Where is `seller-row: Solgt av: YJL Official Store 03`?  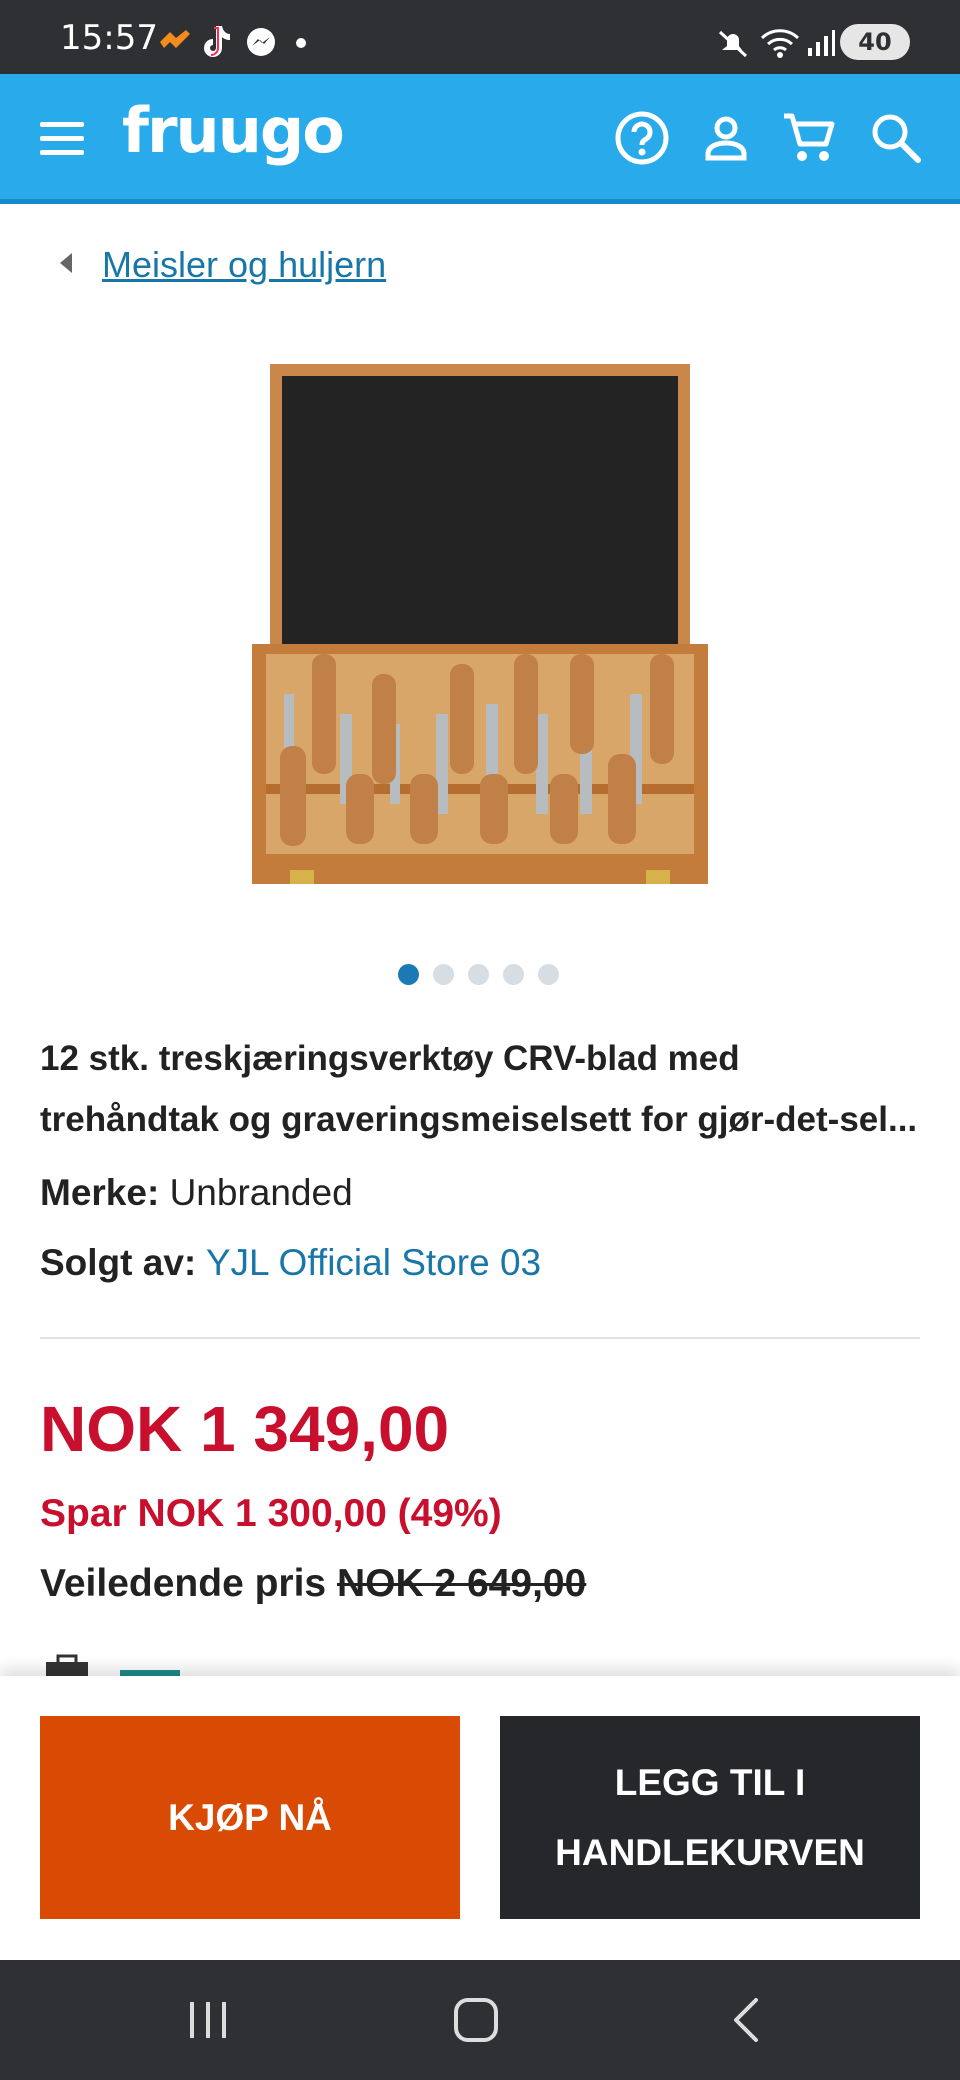 seller-row: Solgt av: YJL Official Store 03 is located at coordinates (290, 1263).